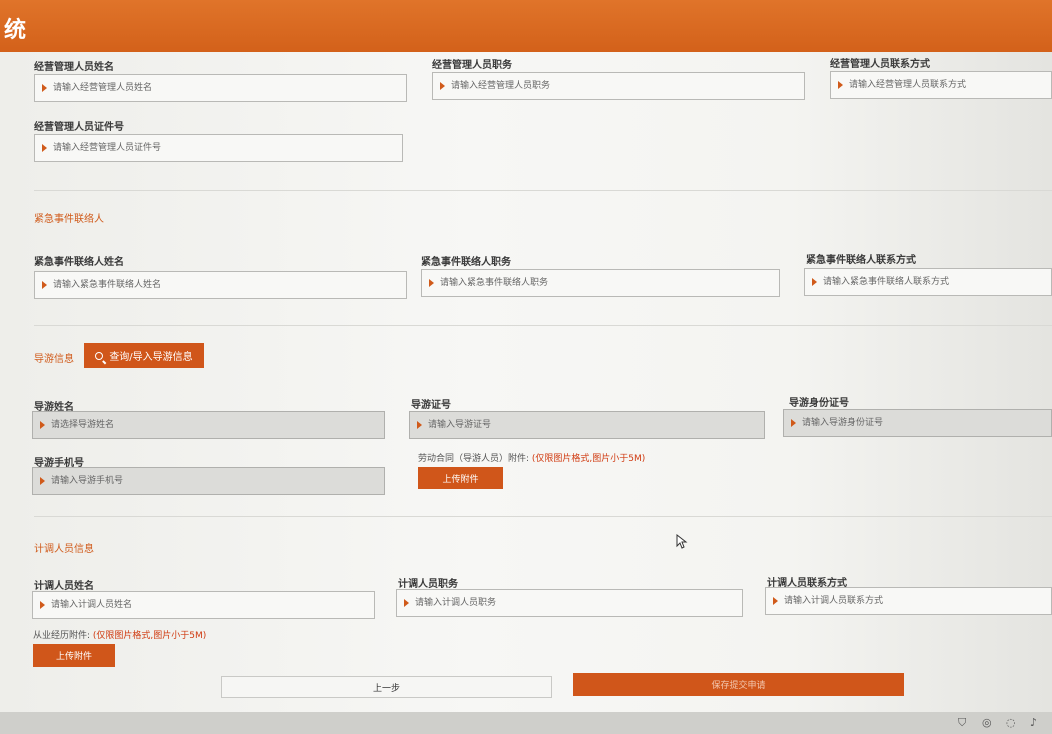  I want to click on emergency-position-input, so click(600, 283).